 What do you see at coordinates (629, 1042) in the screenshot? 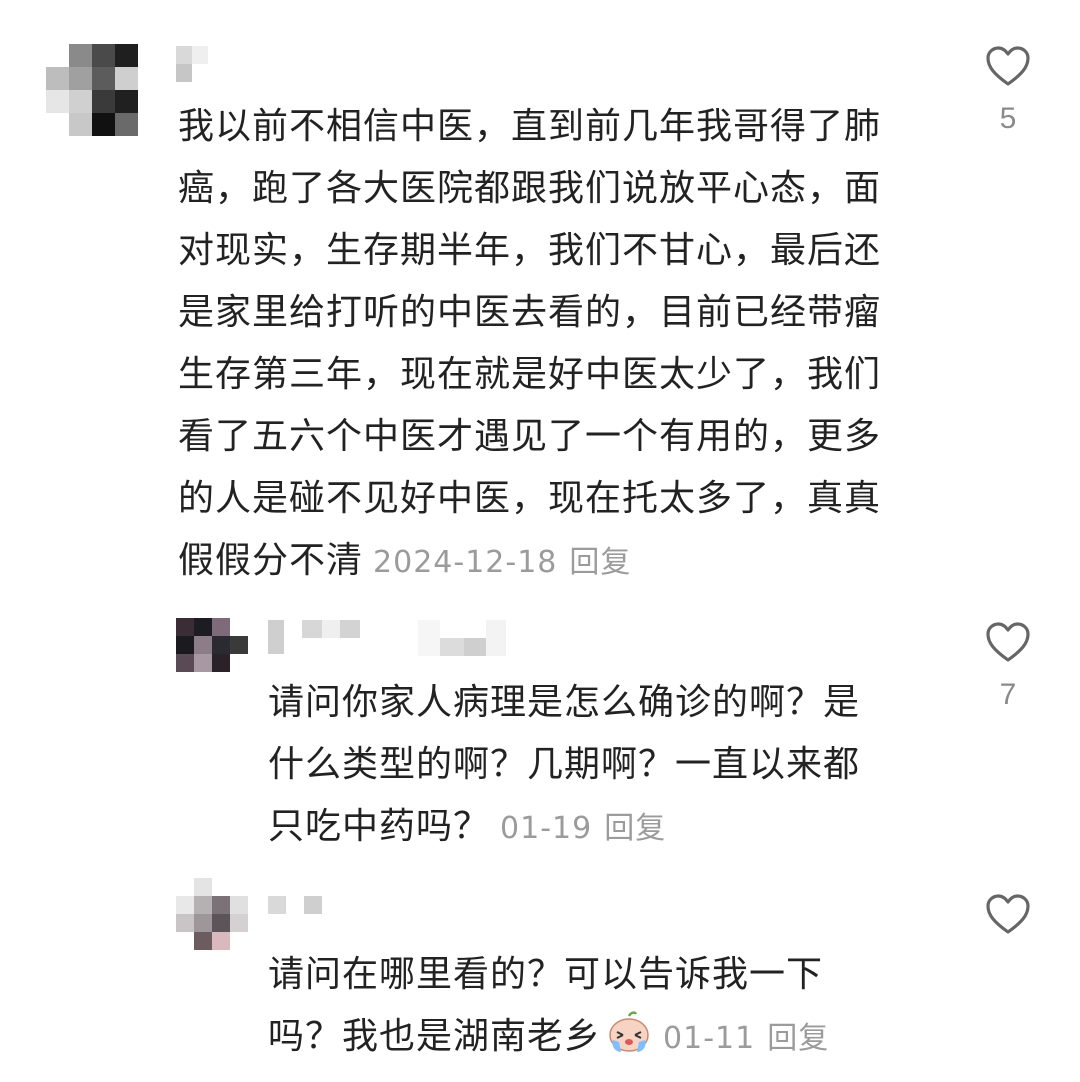
I see `crying-emoji-icon` at bounding box center [629, 1042].